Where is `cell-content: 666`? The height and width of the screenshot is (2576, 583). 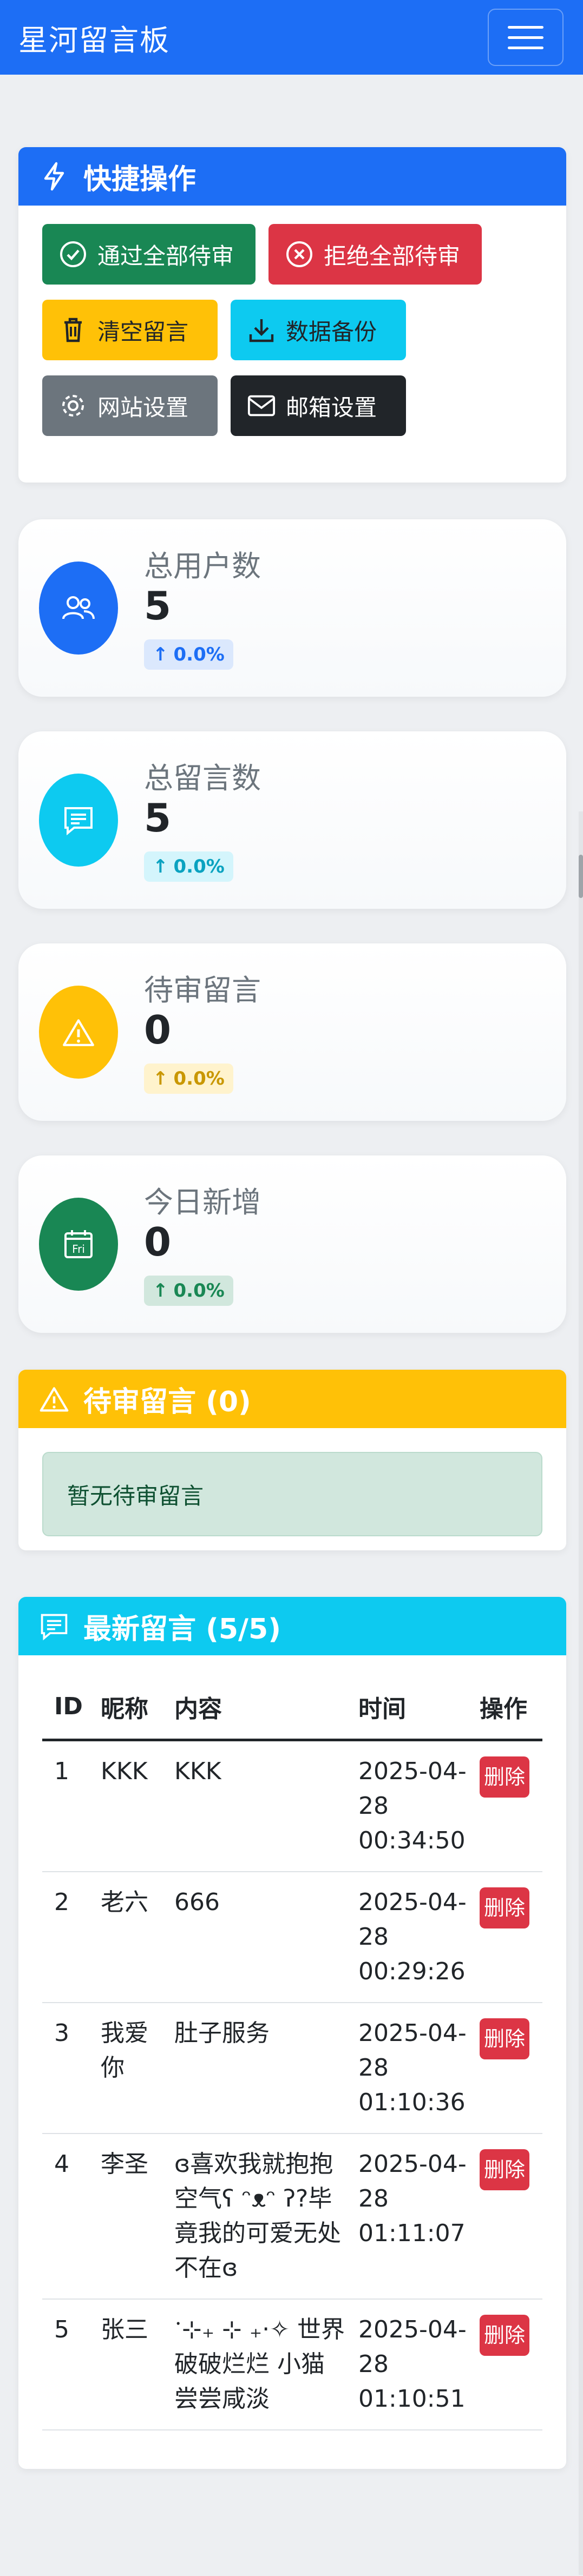
cell-content: 666 is located at coordinates (254, 1937).